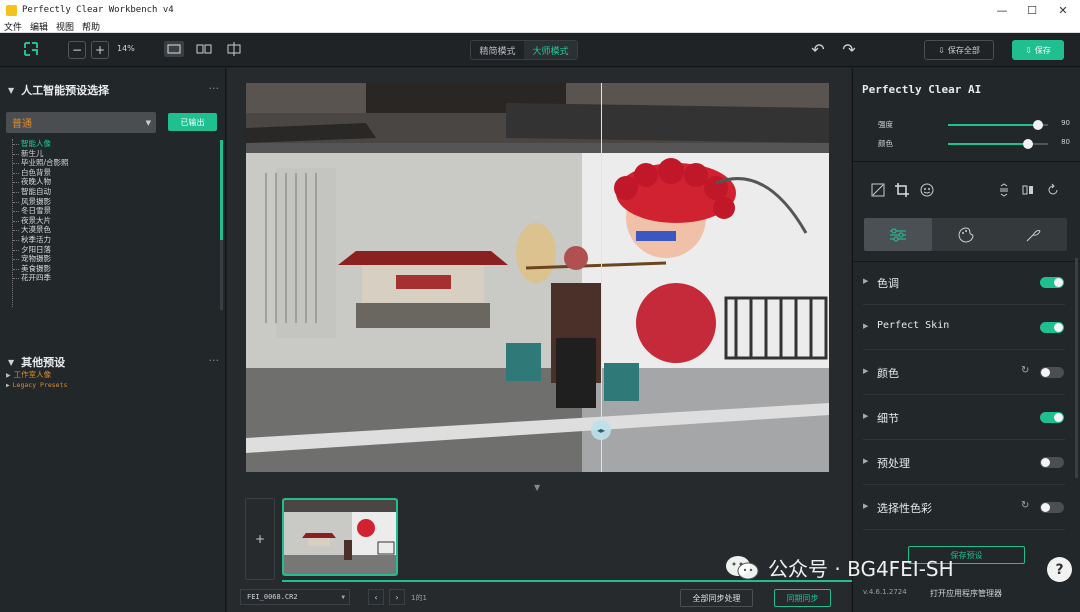 Image resolution: width=1080 pixels, height=612 pixels. What do you see at coordinates (1052, 507) in the screenshot?
I see `selective-color-toggle` at bounding box center [1052, 507].